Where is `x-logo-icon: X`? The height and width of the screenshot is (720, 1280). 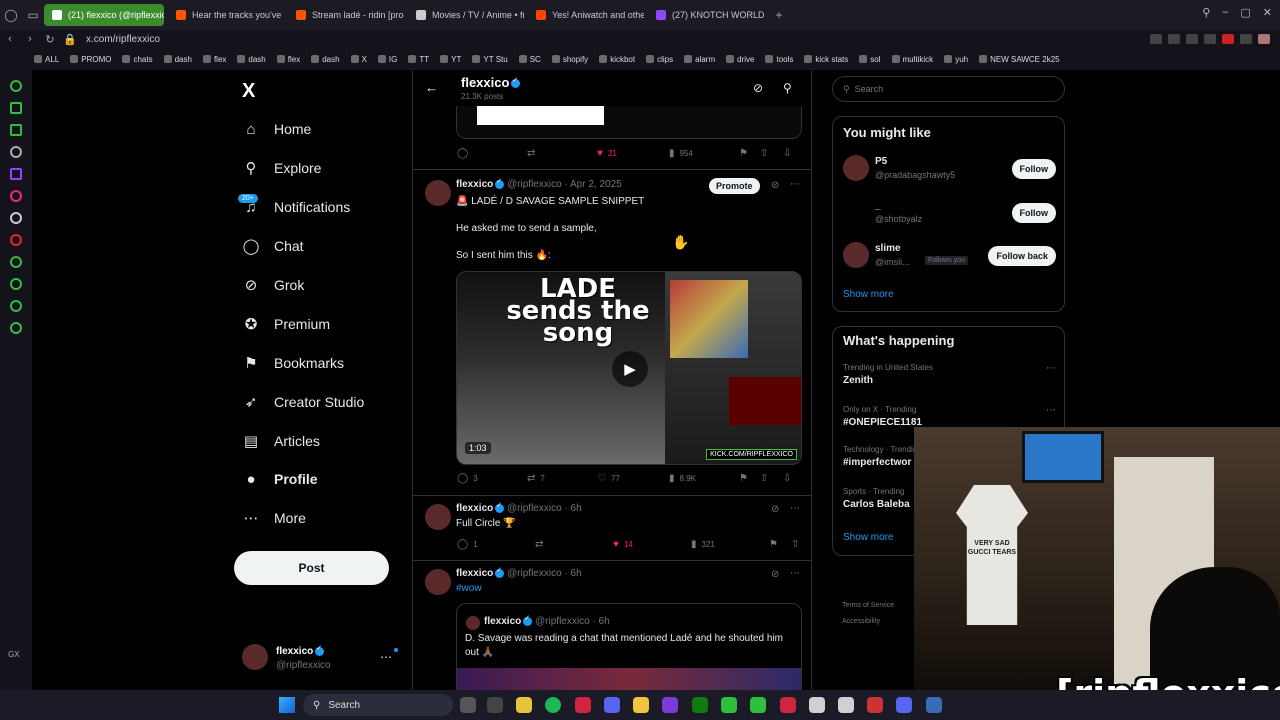
x-logo-icon: X is located at coordinates (248, 91).